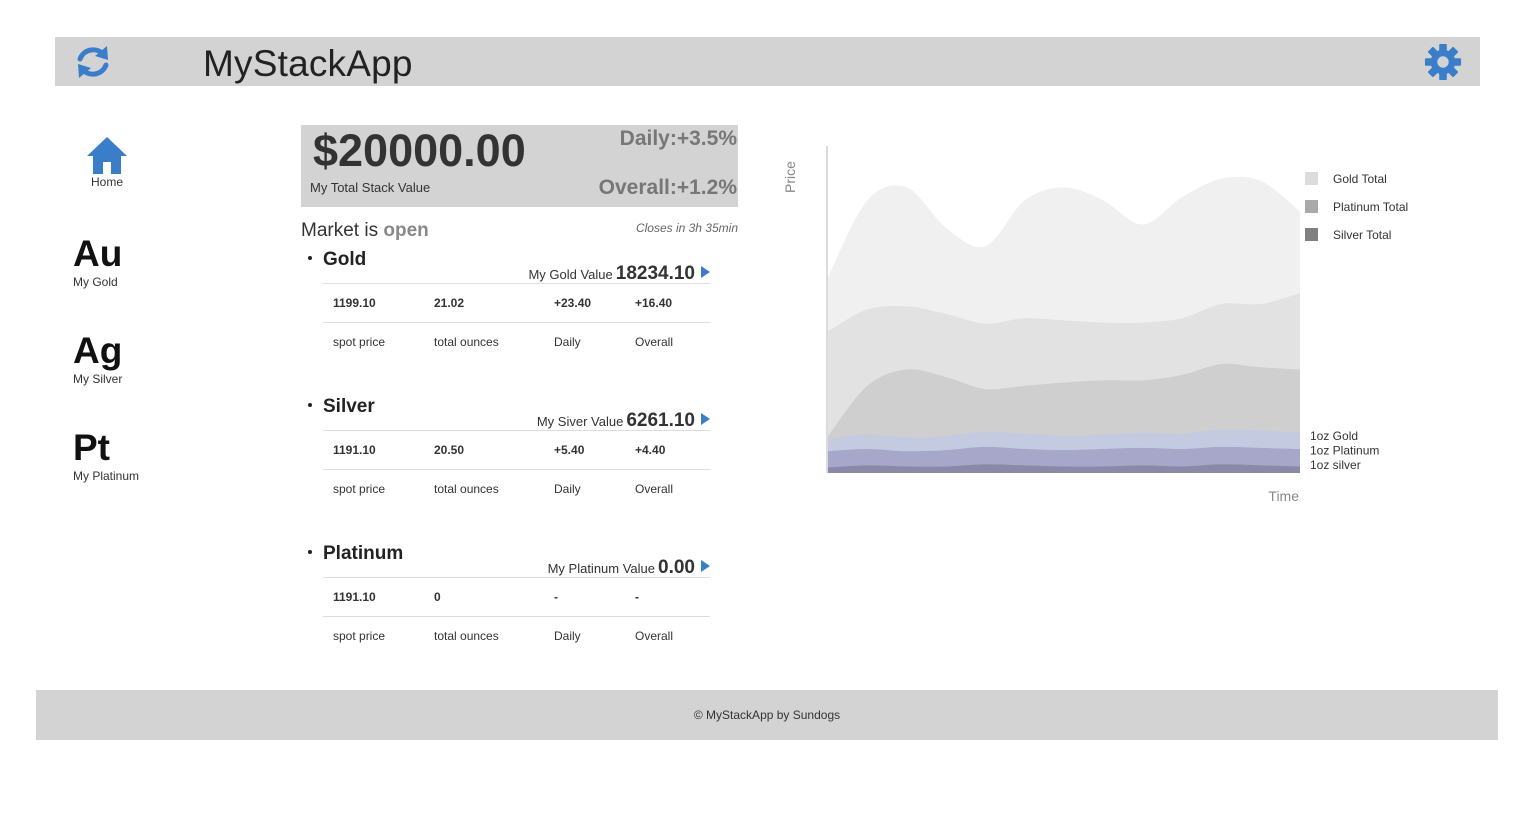  Describe the element at coordinates (340, 230) in the screenshot. I see `market-prefix: Market is` at that location.